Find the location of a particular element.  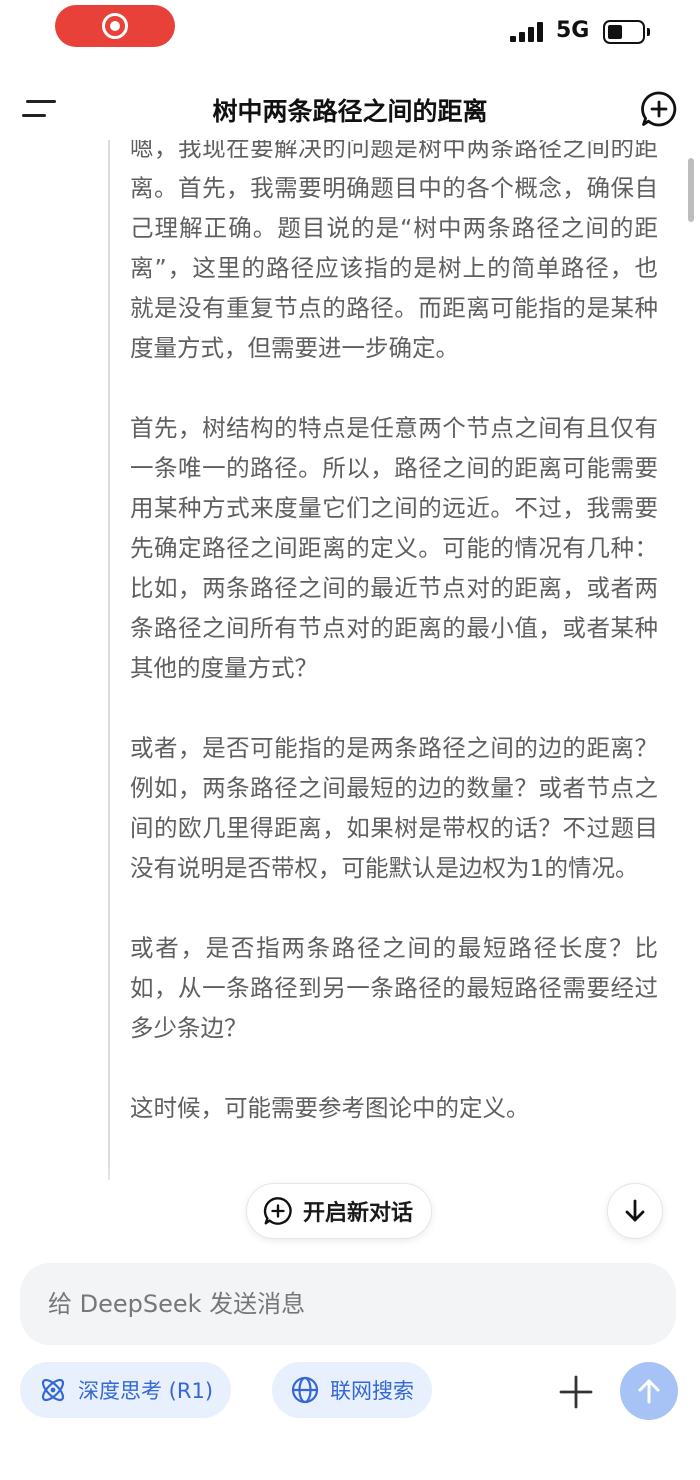

plus-icon is located at coordinates (576, 1392).